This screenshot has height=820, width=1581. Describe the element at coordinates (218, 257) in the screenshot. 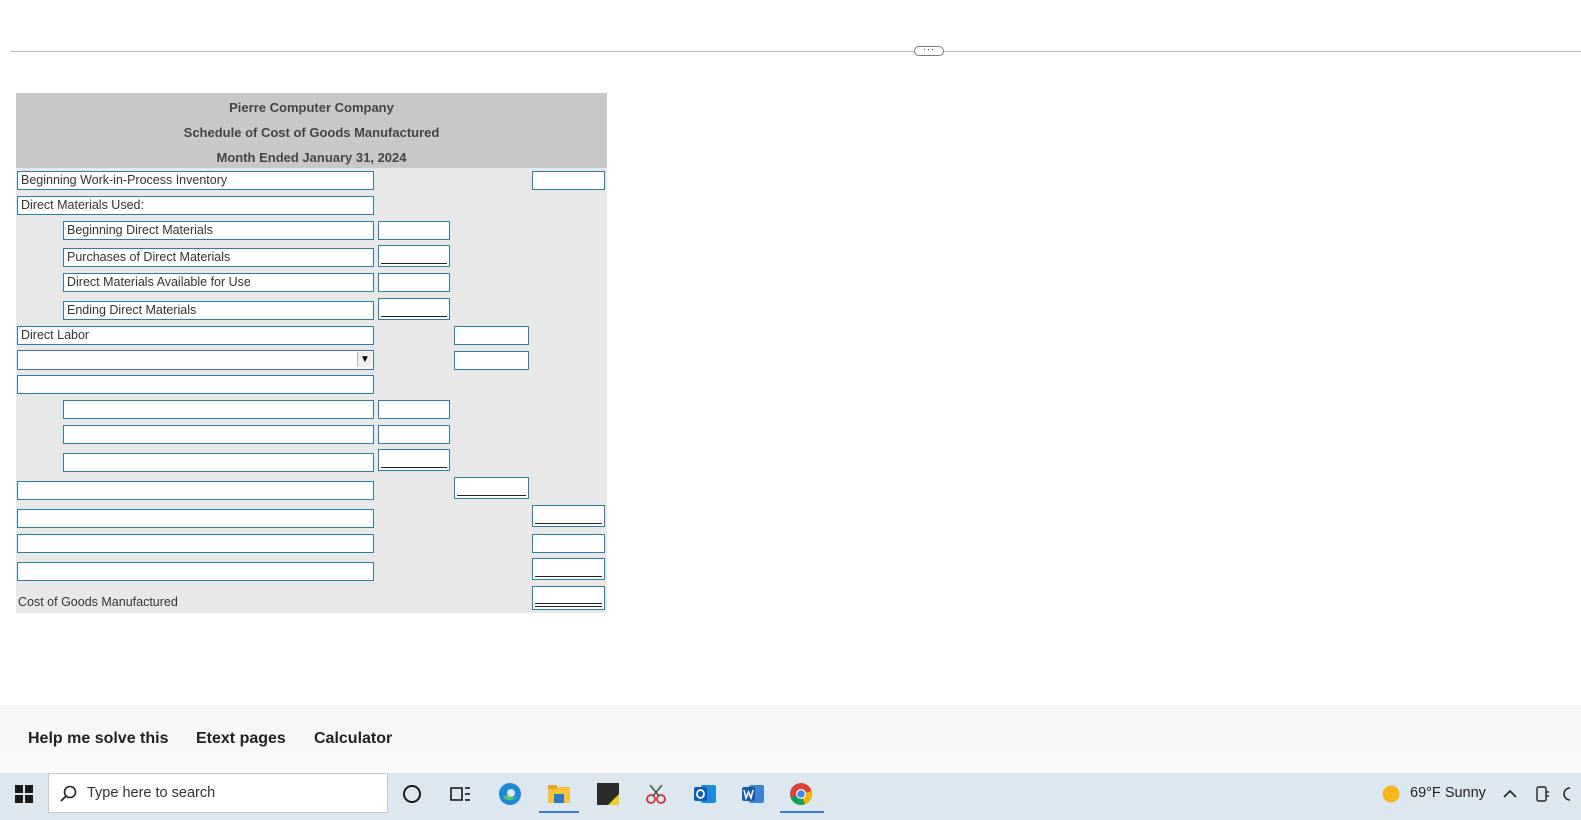

I see `label-purchases-dm: Purchases of Direct Materials` at that location.